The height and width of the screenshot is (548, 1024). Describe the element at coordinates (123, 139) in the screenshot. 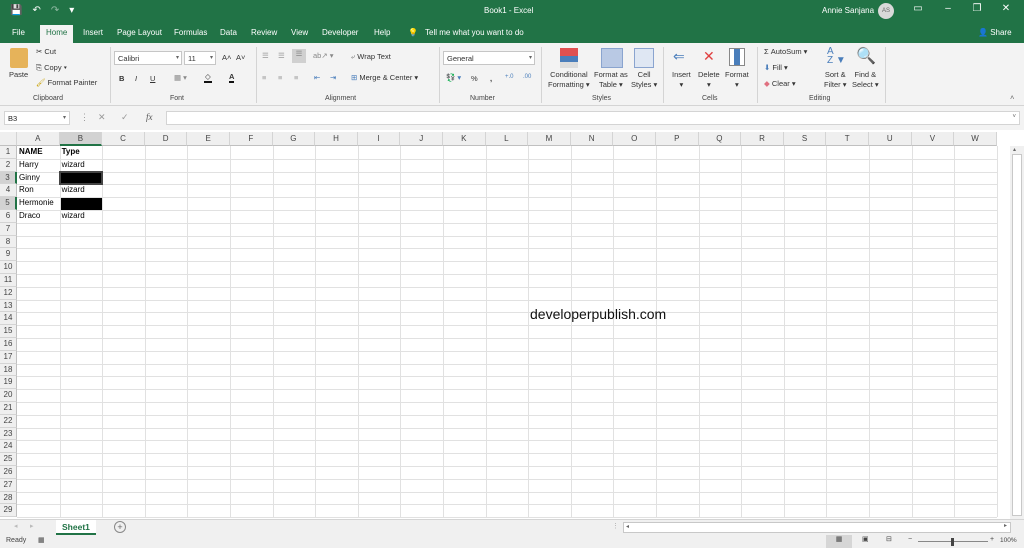

I see `column-header-c: C` at that location.